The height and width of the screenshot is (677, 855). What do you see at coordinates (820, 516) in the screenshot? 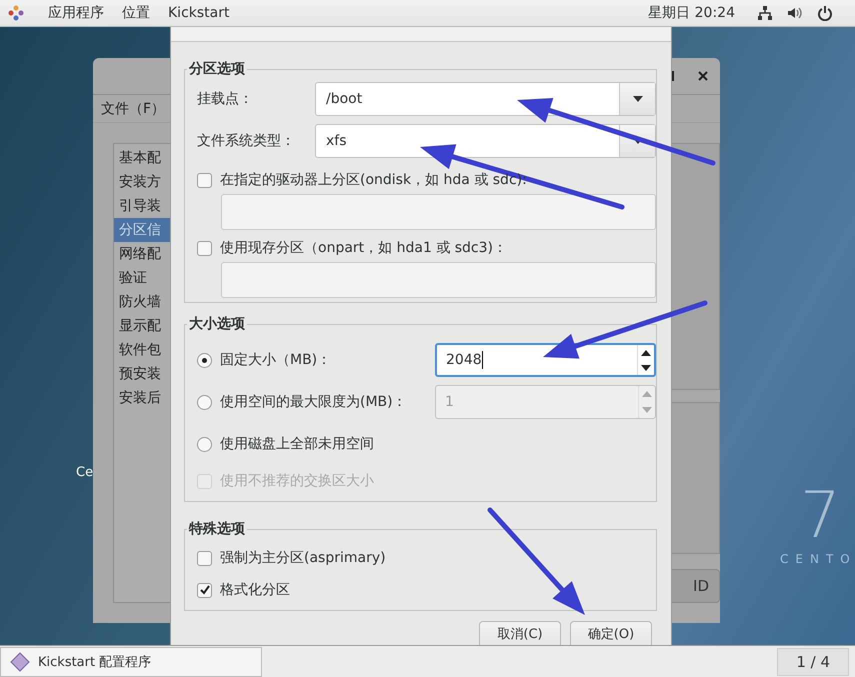
I see `logo-number: 7` at bounding box center [820, 516].